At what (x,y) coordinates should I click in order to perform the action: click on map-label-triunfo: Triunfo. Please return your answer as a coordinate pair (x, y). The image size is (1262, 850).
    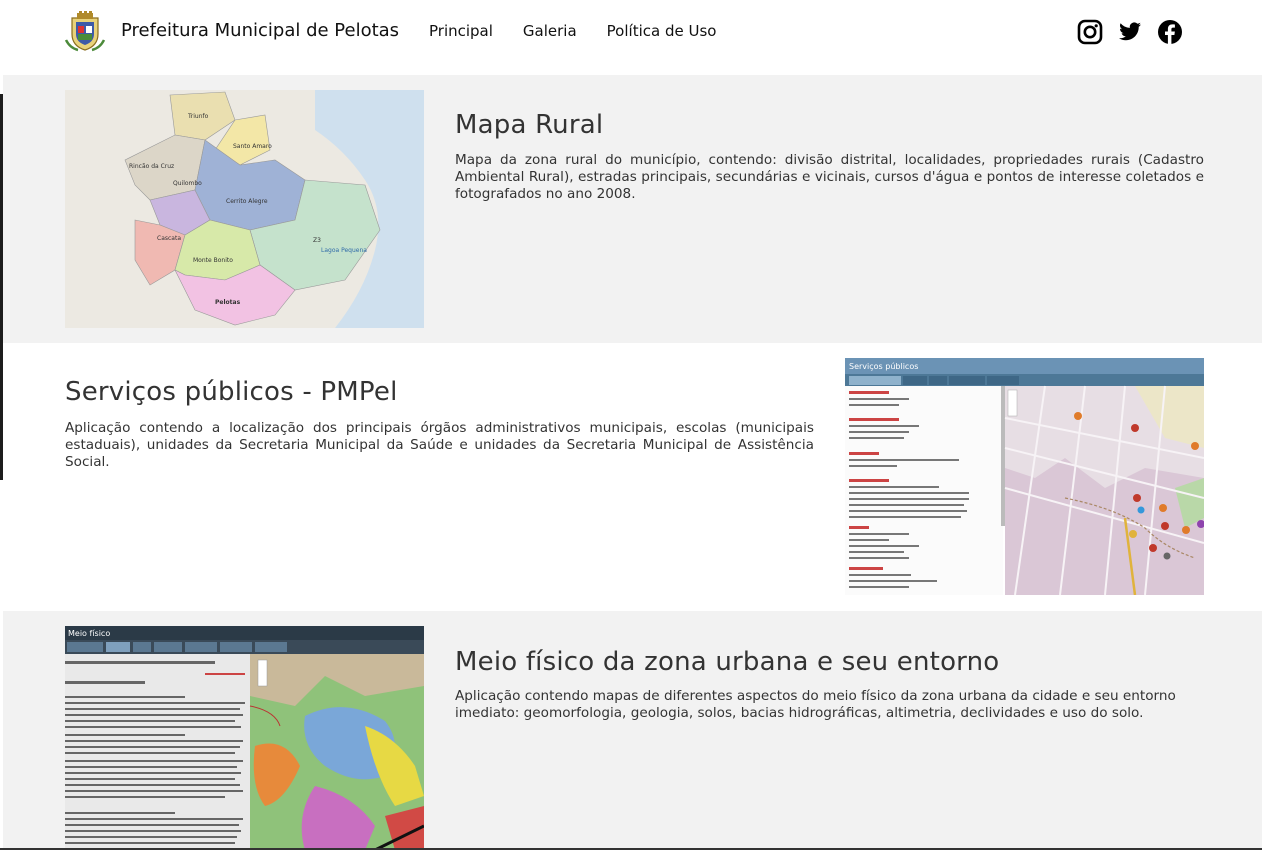
    Looking at the image, I should click on (198, 116).